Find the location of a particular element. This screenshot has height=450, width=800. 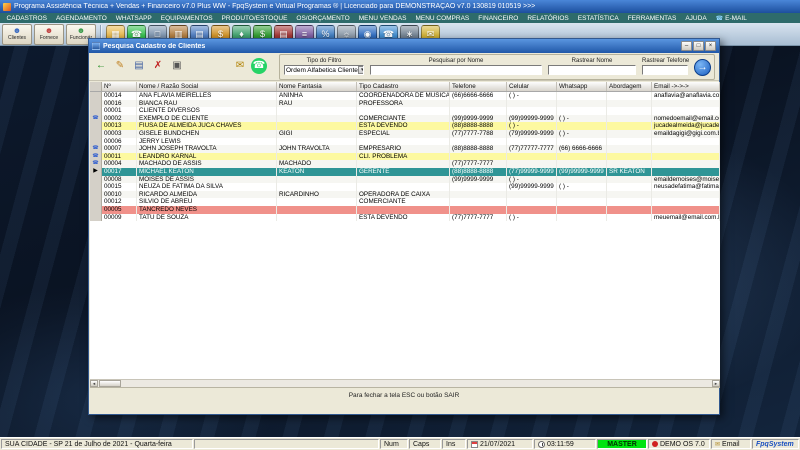

column-header-whatsapp: Whatsapp is located at coordinates (582, 86).